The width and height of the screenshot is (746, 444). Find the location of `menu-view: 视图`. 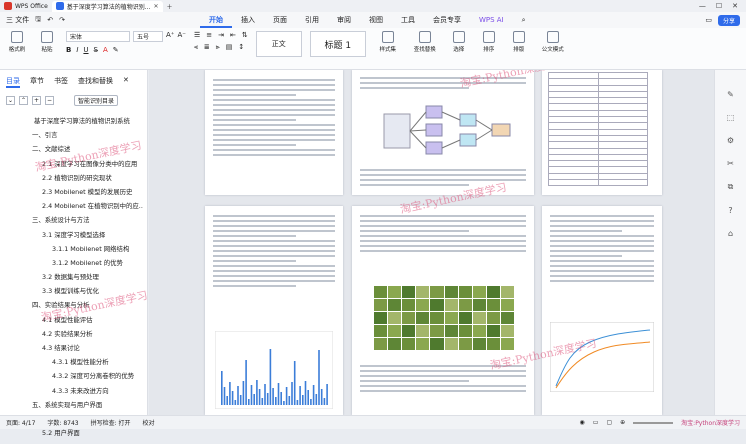

menu-view: 视图 is located at coordinates (376, 20).